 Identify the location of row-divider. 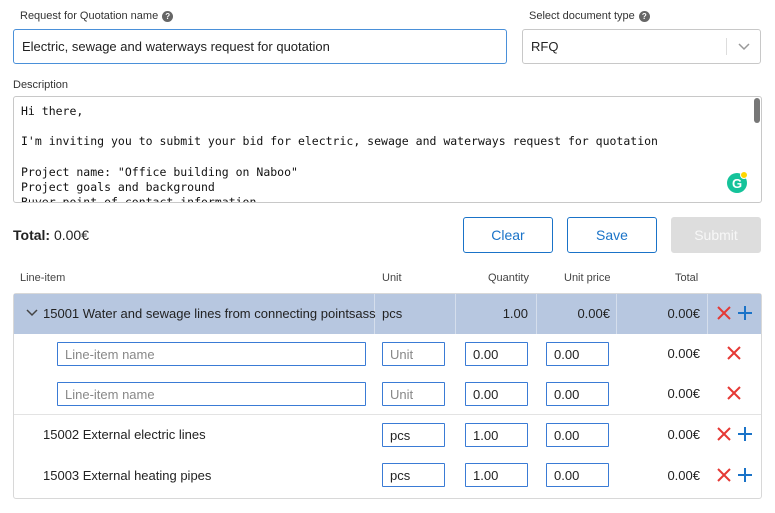
(387, 414).